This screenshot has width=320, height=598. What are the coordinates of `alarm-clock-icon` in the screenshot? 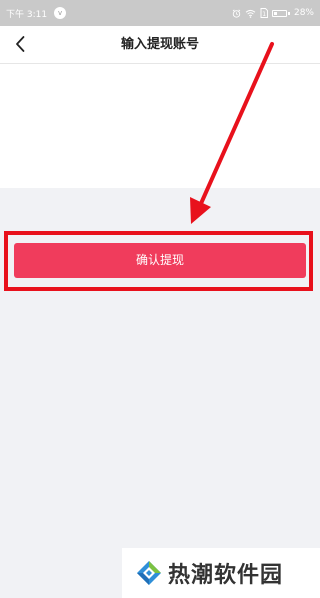 It's located at (237, 13).